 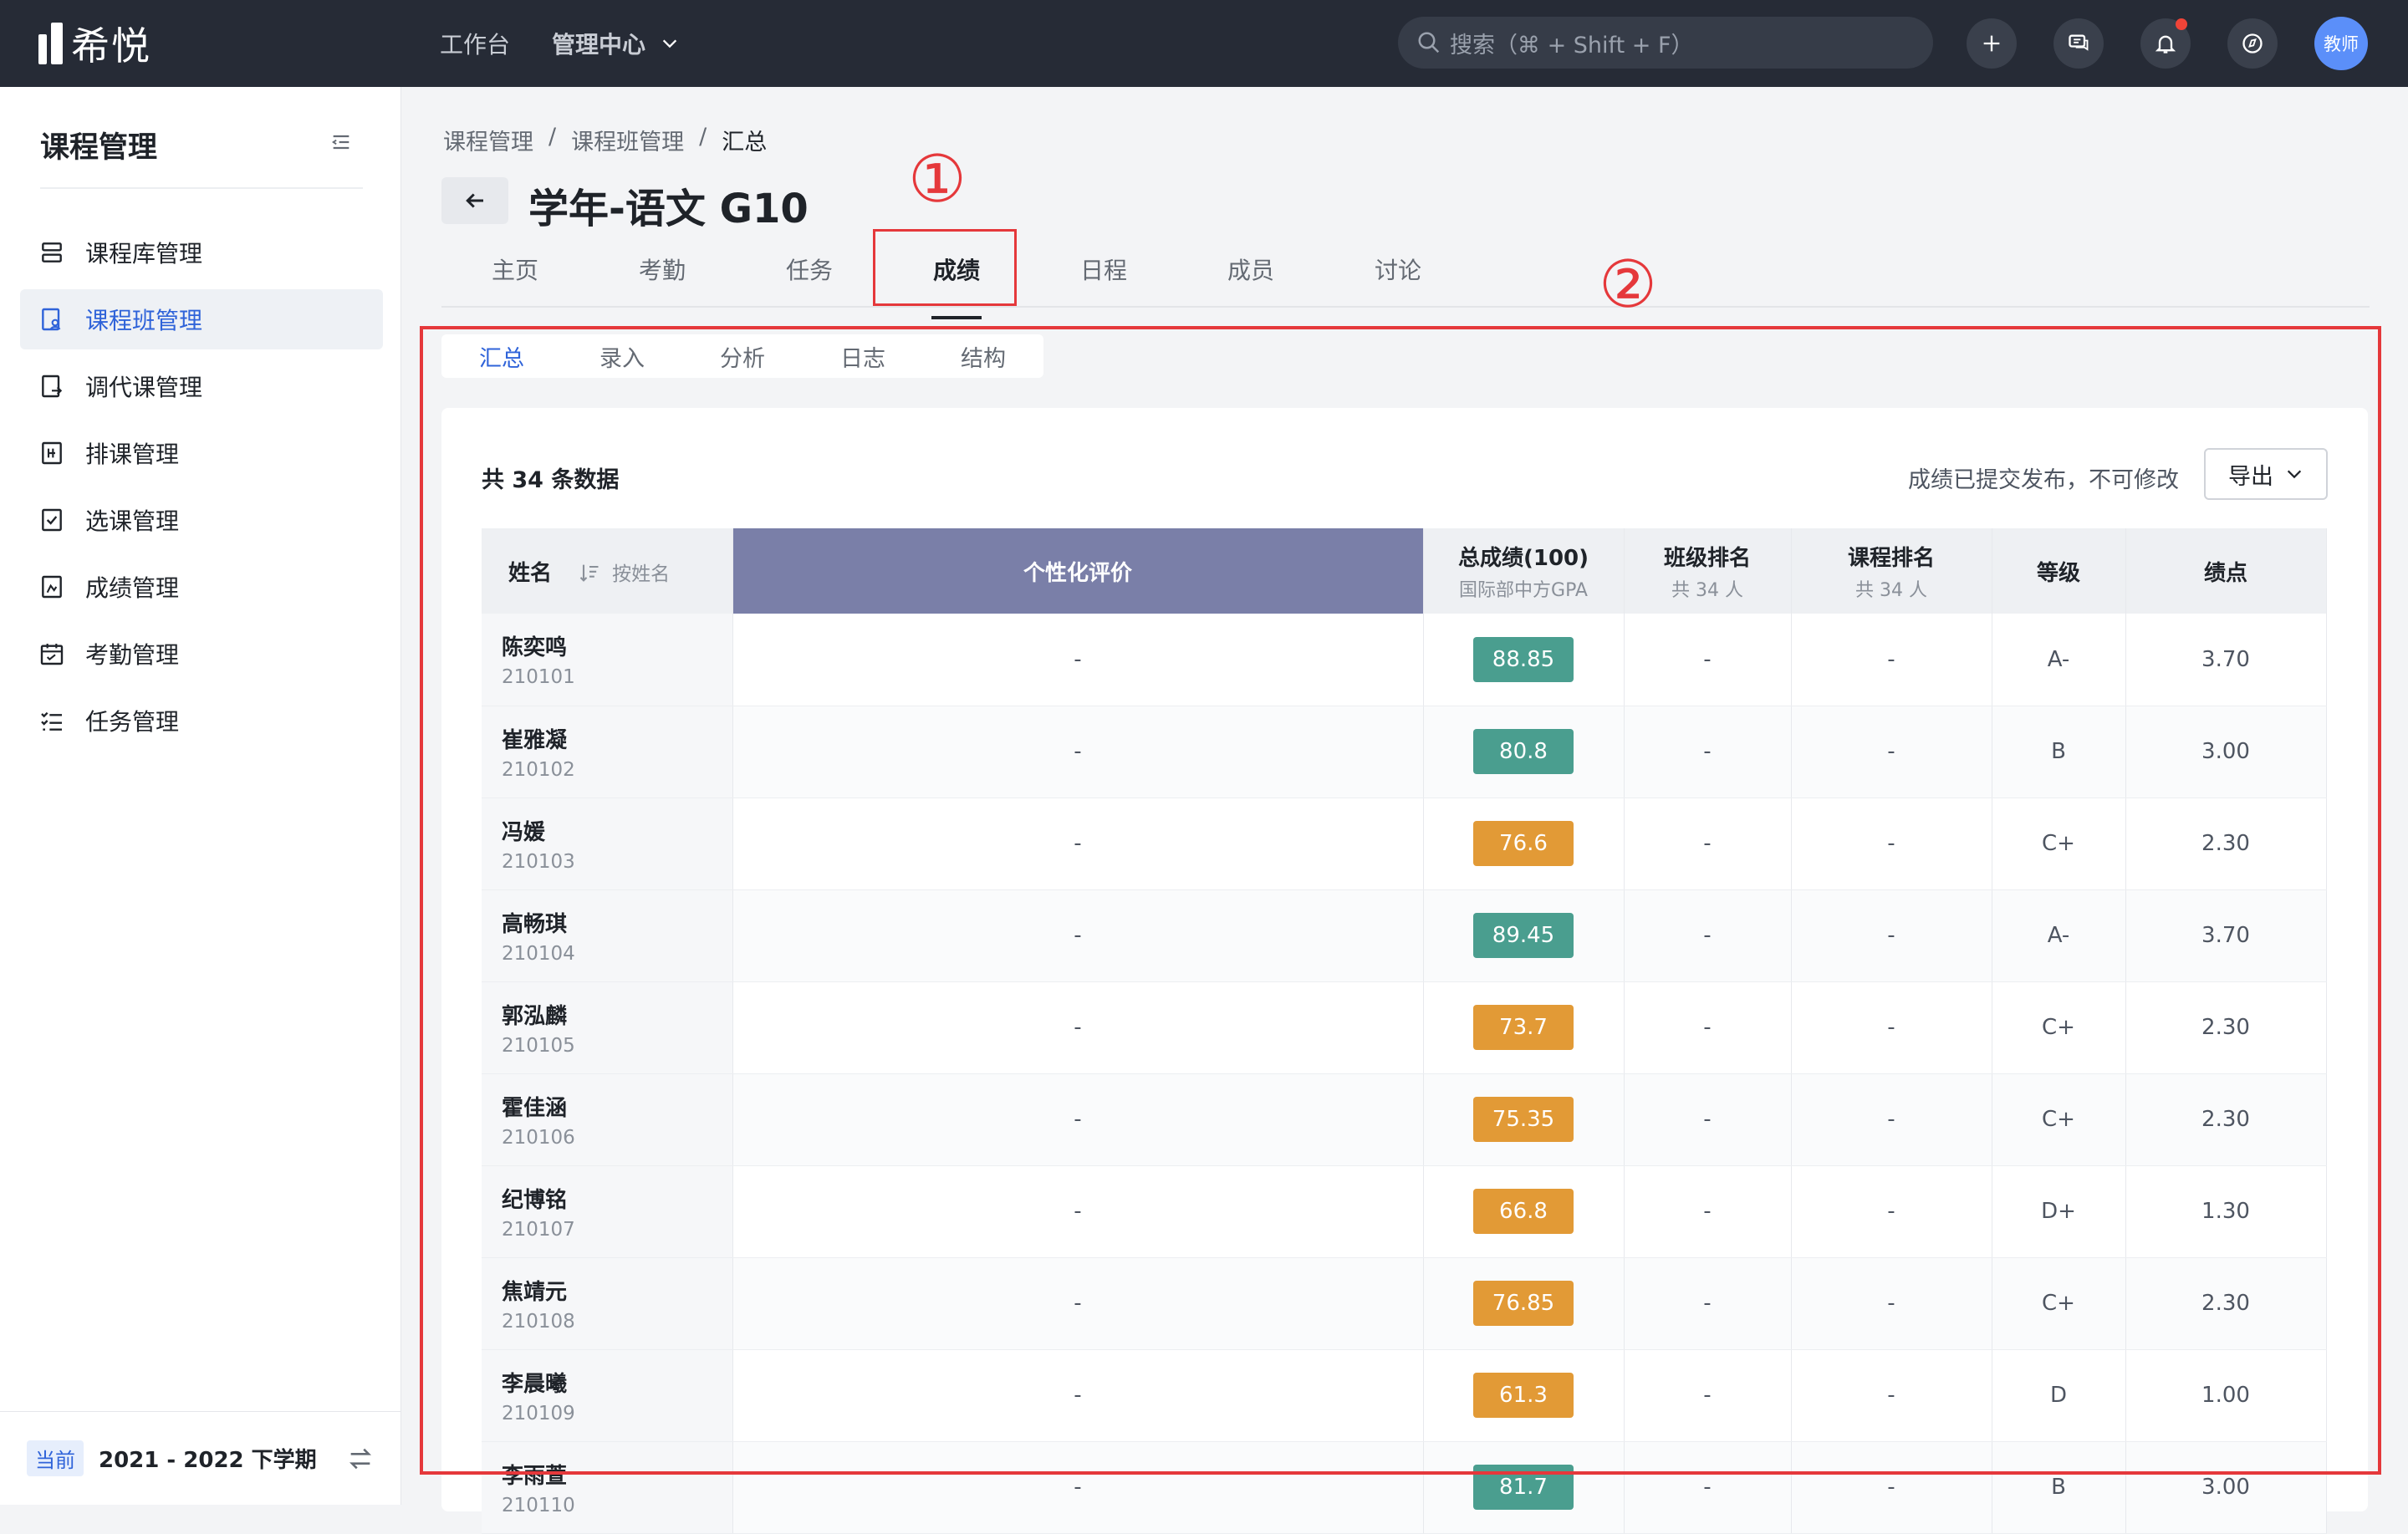 What do you see at coordinates (670, 43) in the screenshot?
I see `chevron-down-icon` at bounding box center [670, 43].